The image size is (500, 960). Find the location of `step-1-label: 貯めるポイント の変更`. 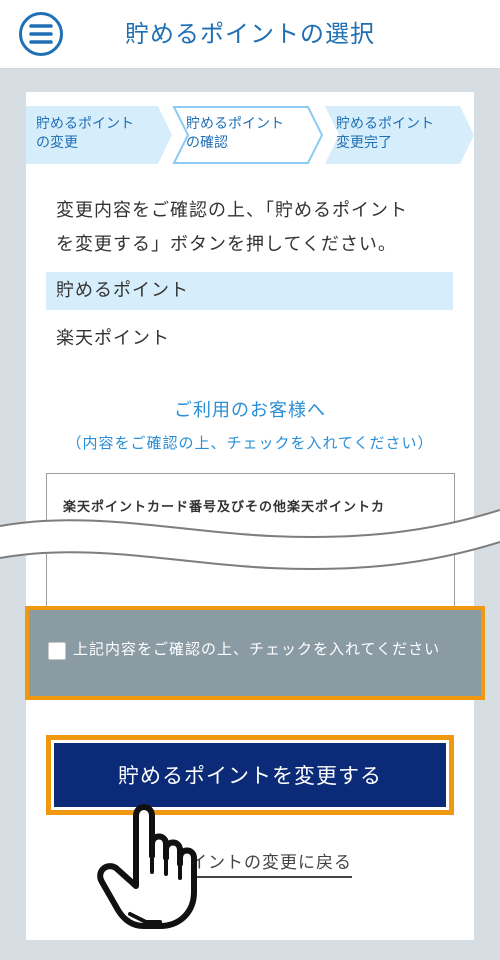

step-1-label: 貯めるポイント の変更 is located at coordinates (85, 133).